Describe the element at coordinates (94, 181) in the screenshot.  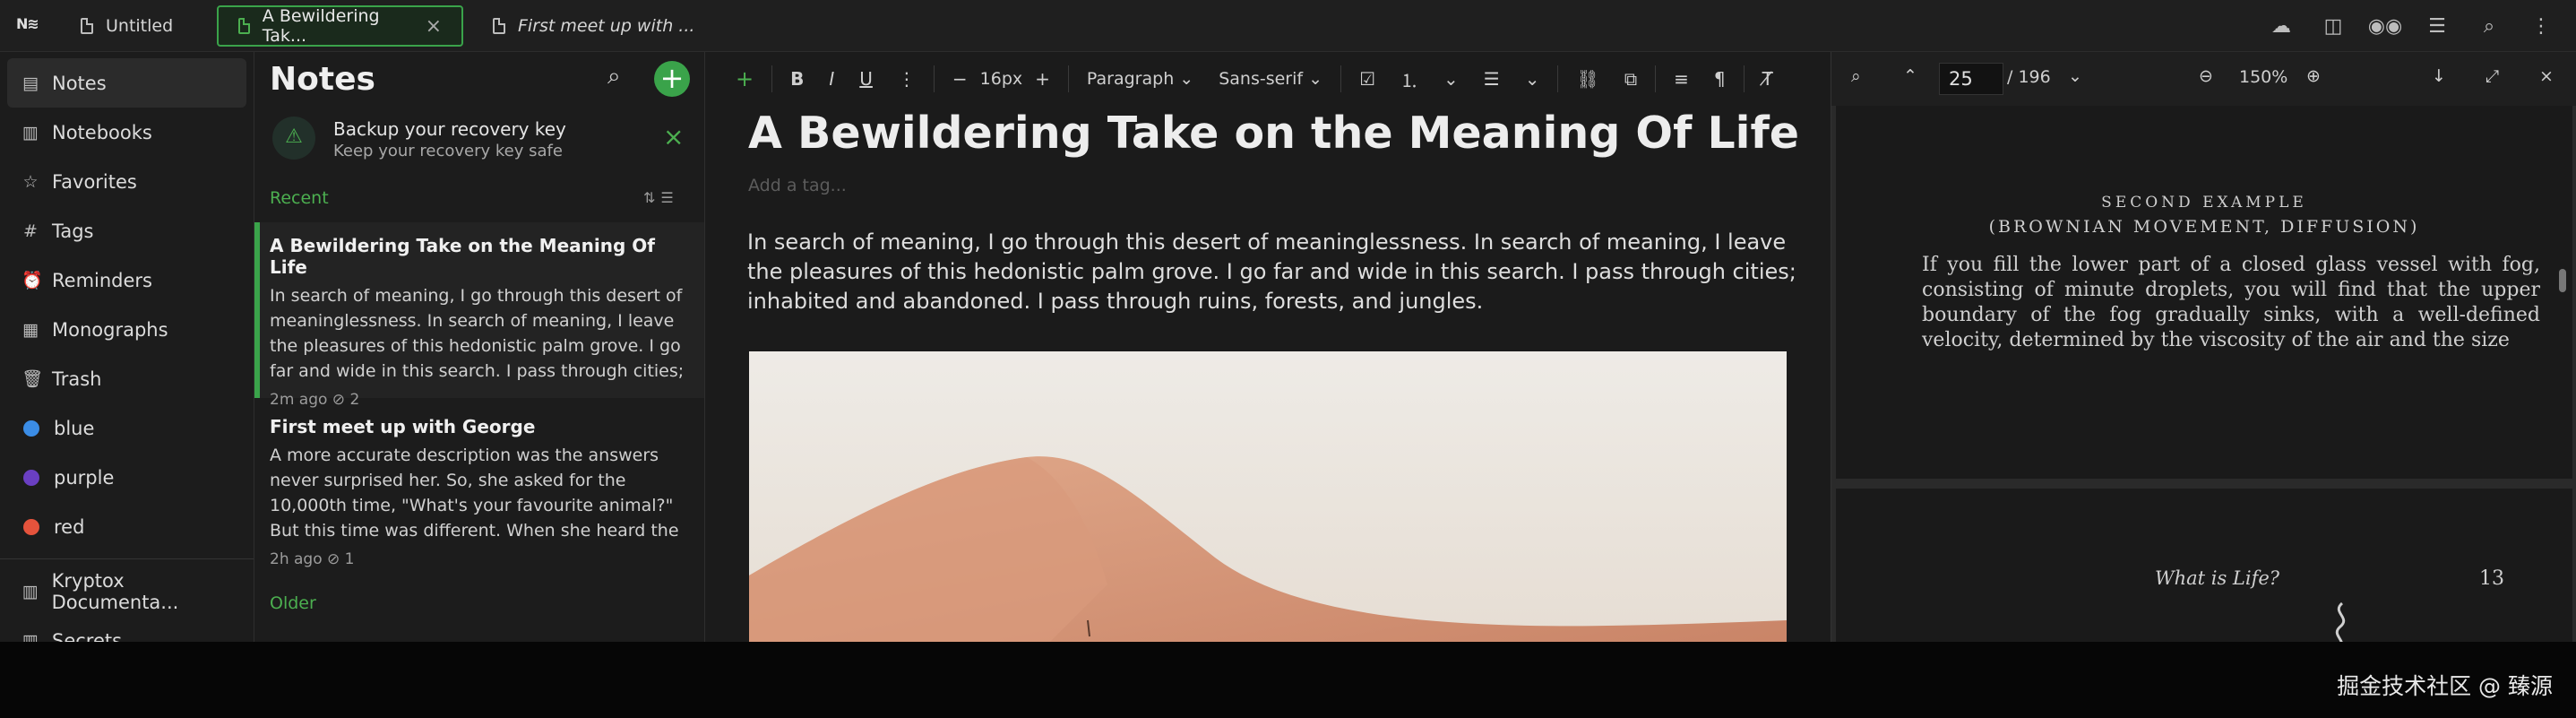
I see `sidebar-item-label: Favorites` at that location.